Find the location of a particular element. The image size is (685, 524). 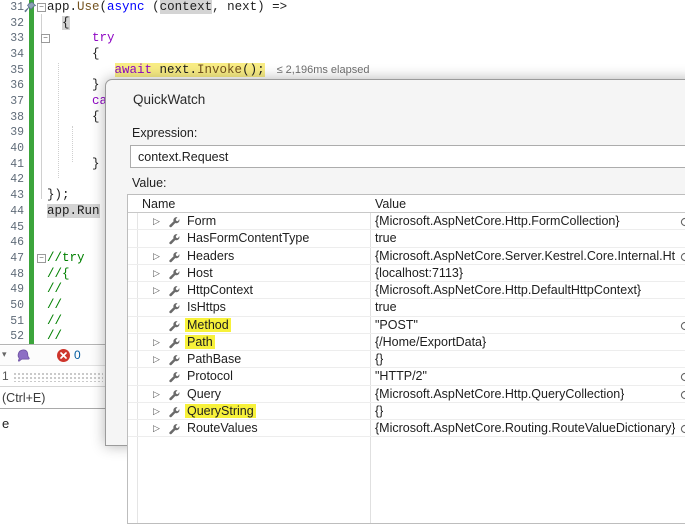

code-token: } is located at coordinates (73, 85).